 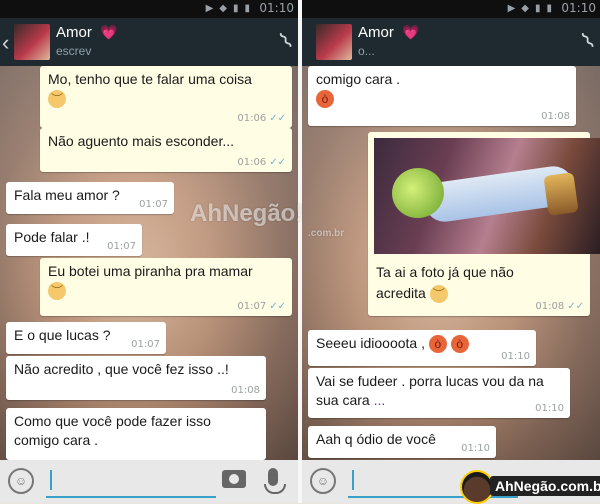 I want to click on mic-icon, so click(x=275, y=481).